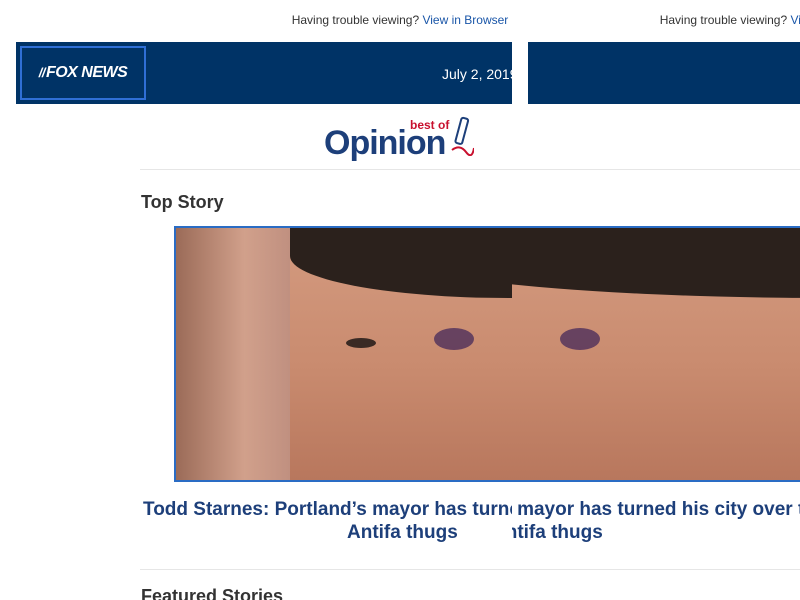 The width and height of the screenshot is (800, 600). I want to click on top-story-label: Top Story, so click(182, 202).